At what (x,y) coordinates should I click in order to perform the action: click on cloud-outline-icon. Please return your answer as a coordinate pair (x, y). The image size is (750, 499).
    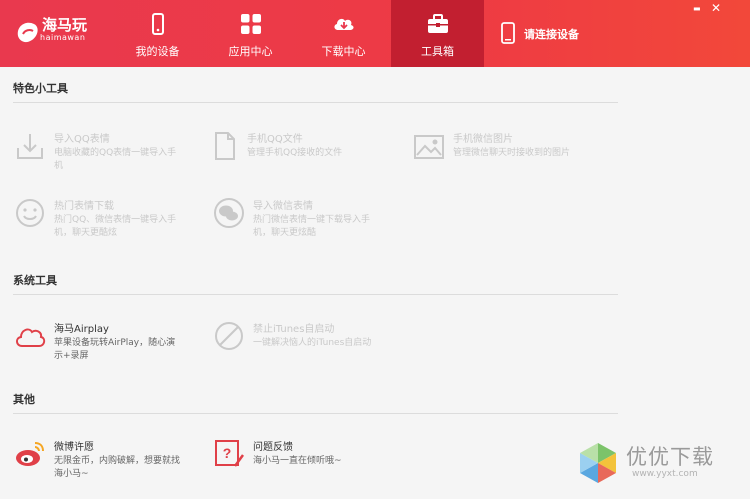
    Looking at the image, I should click on (31, 337).